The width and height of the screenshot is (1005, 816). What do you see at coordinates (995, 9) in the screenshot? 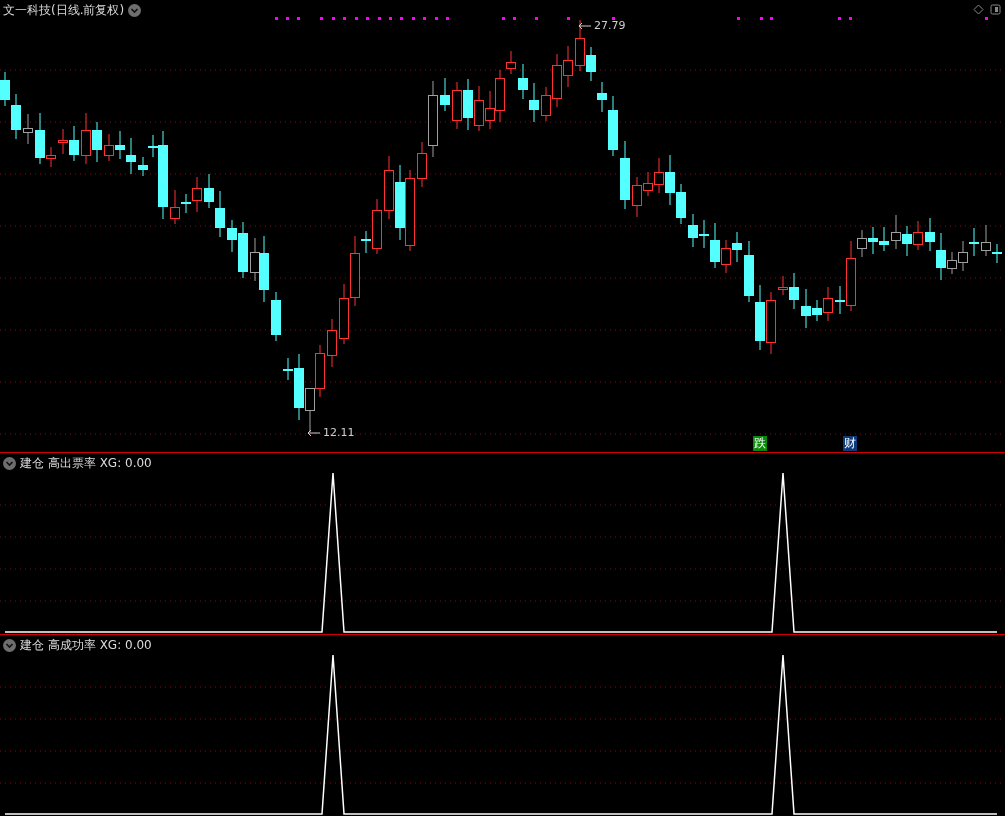
I see `window-icon` at bounding box center [995, 9].